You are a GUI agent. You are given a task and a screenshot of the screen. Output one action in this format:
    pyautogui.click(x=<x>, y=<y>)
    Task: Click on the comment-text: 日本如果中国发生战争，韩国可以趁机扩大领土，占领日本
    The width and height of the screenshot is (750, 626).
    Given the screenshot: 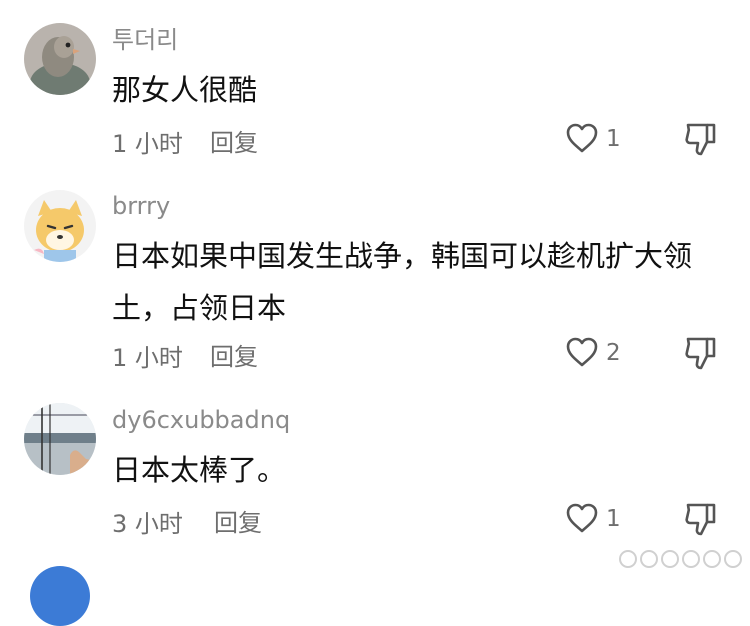 What is the action you would take?
    pyautogui.click(x=402, y=282)
    